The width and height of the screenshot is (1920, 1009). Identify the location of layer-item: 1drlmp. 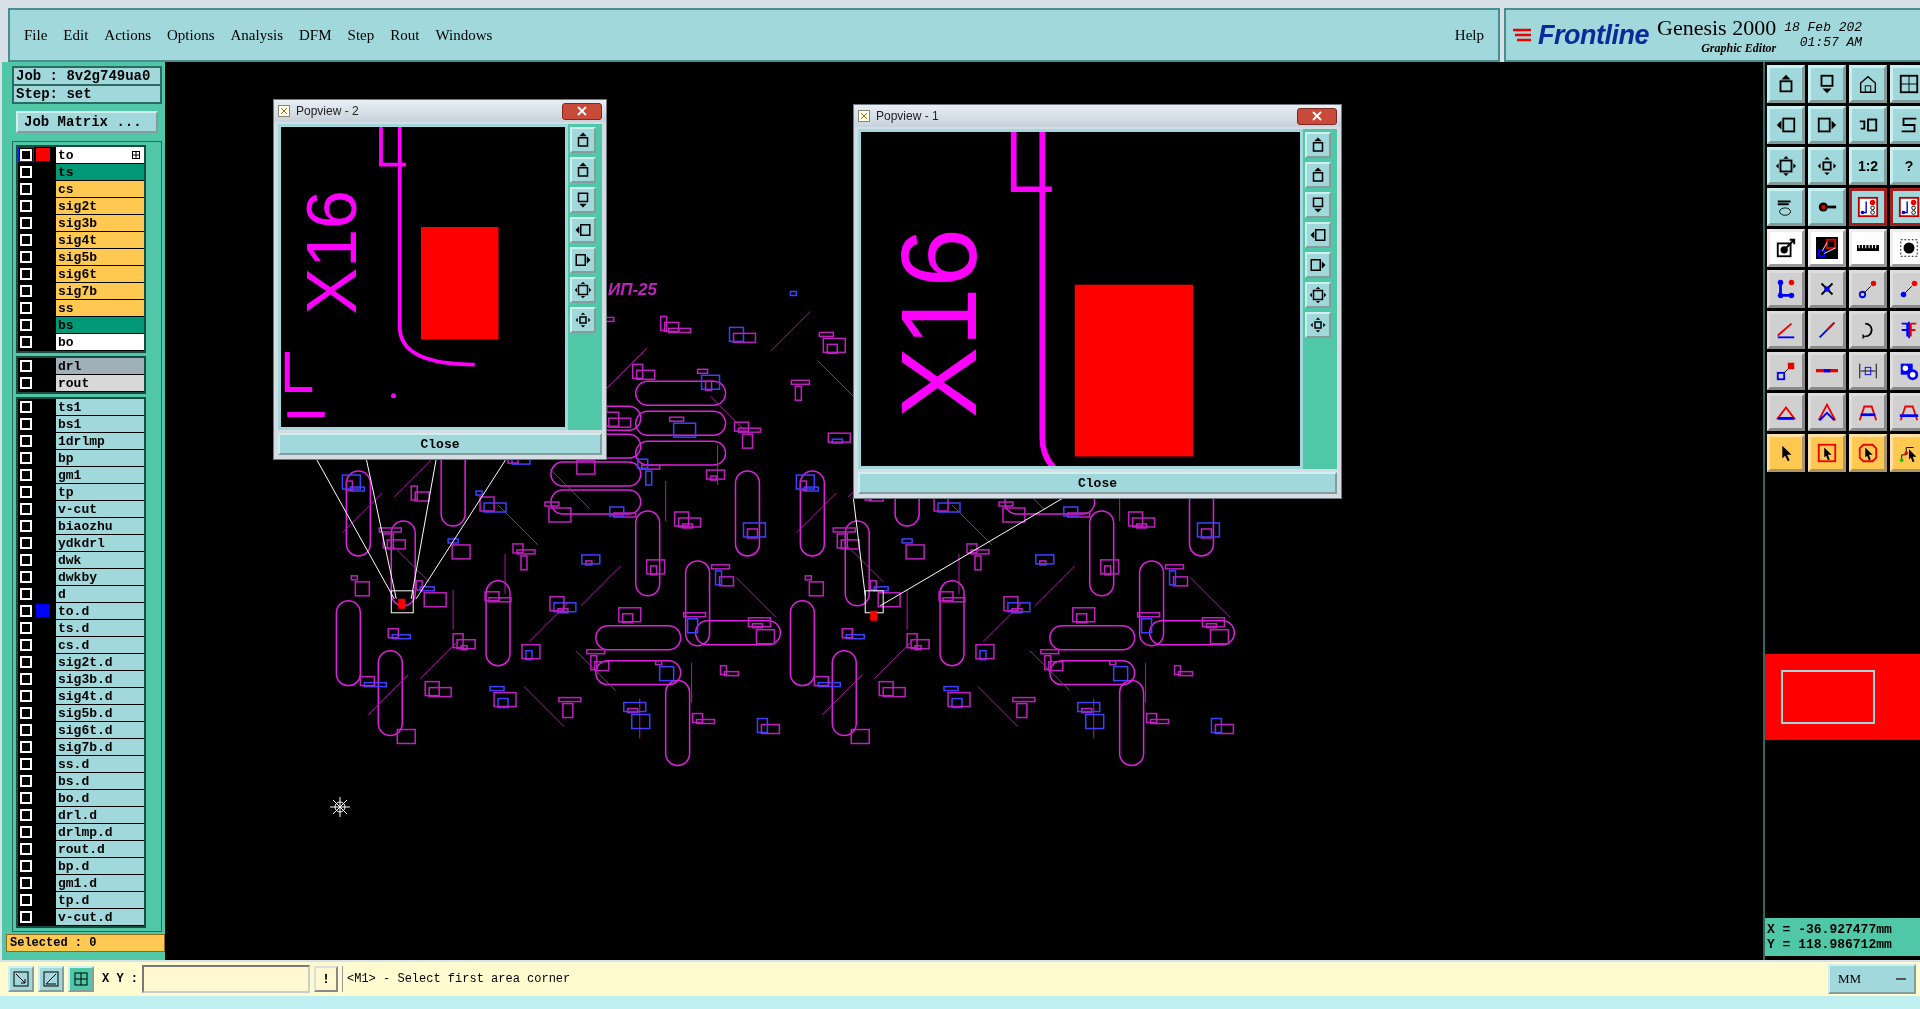
(100, 441).